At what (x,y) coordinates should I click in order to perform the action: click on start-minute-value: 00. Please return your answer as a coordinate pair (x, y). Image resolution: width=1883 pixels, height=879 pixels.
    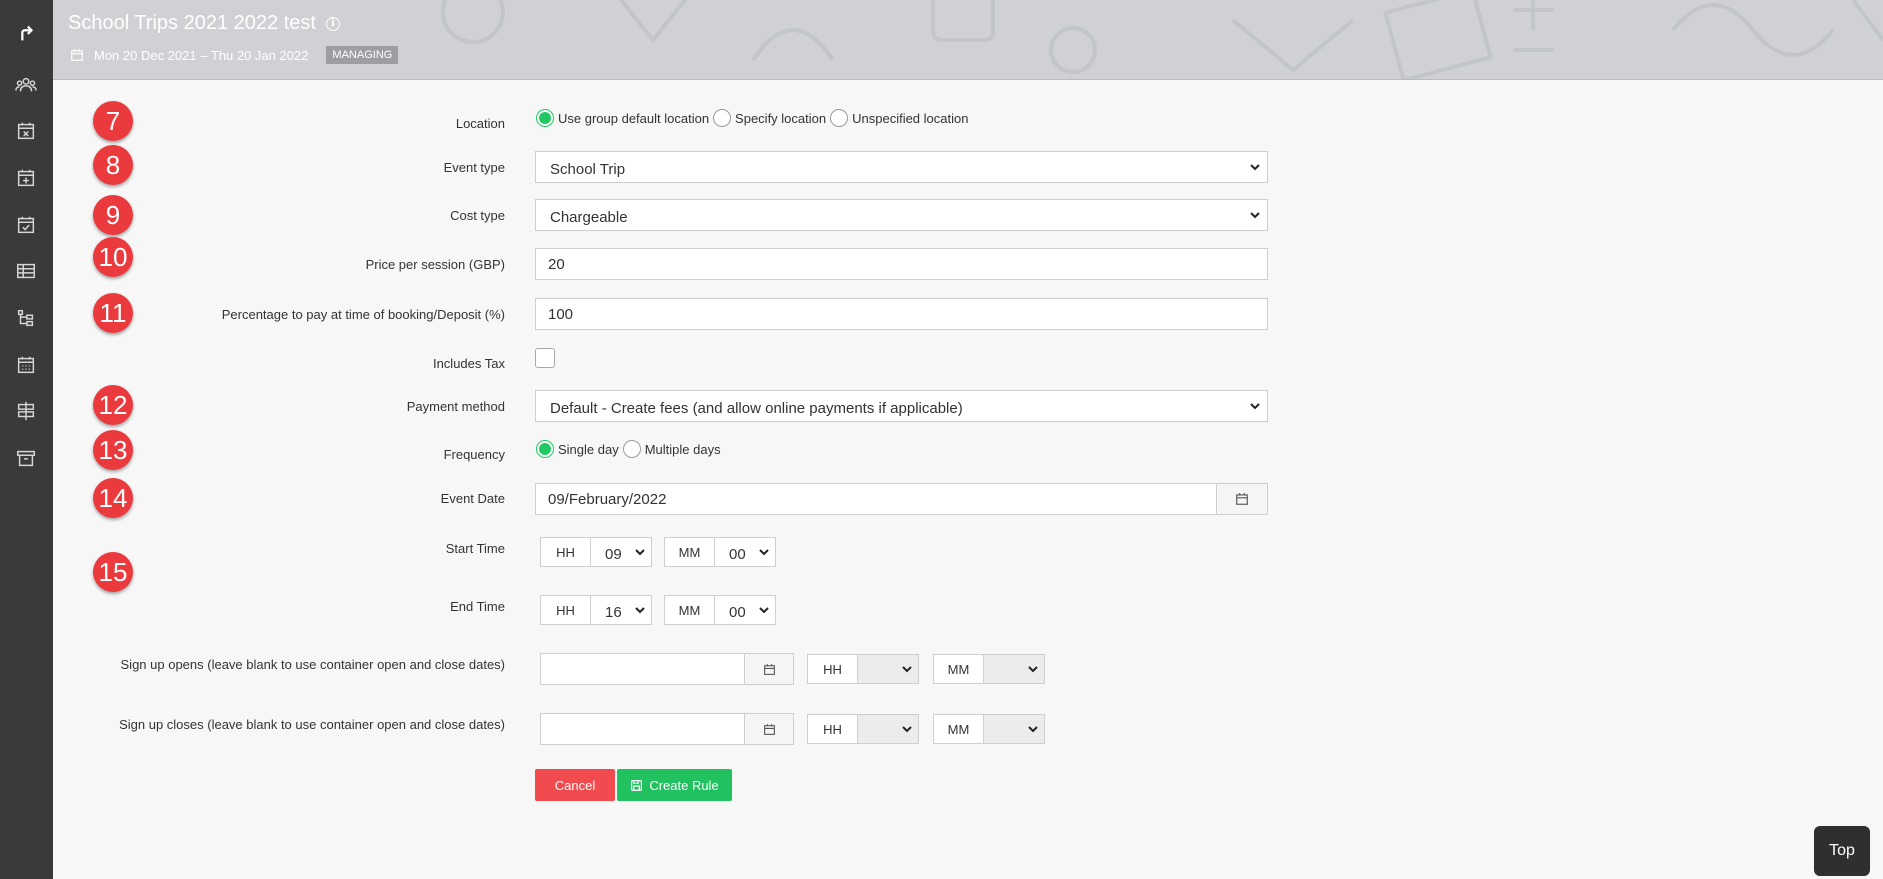
    Looking at the image, I should click on (737, 554).